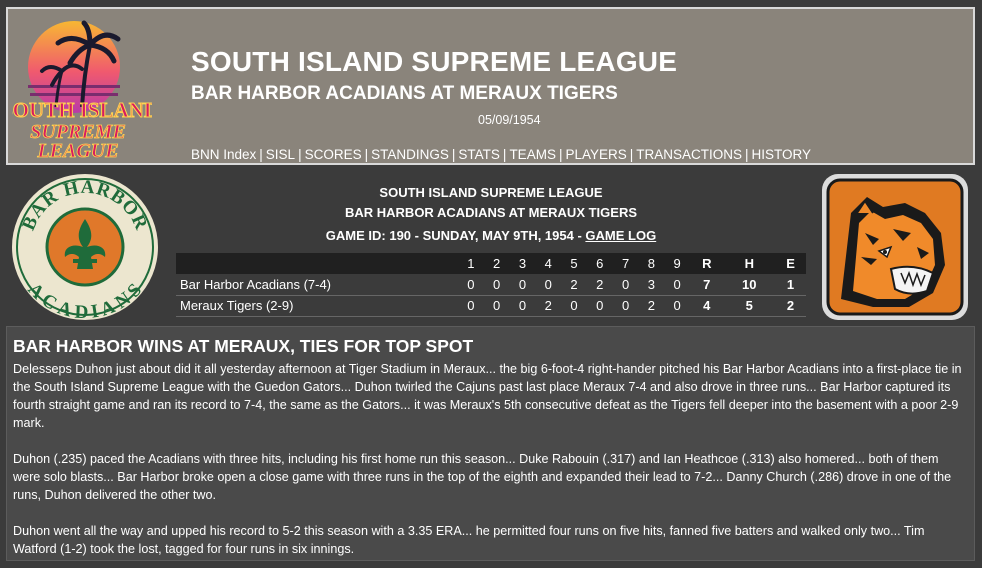 The width and height of the screenshot is (982, 568). I want to click on errors-total: 1, so click(790, 285).